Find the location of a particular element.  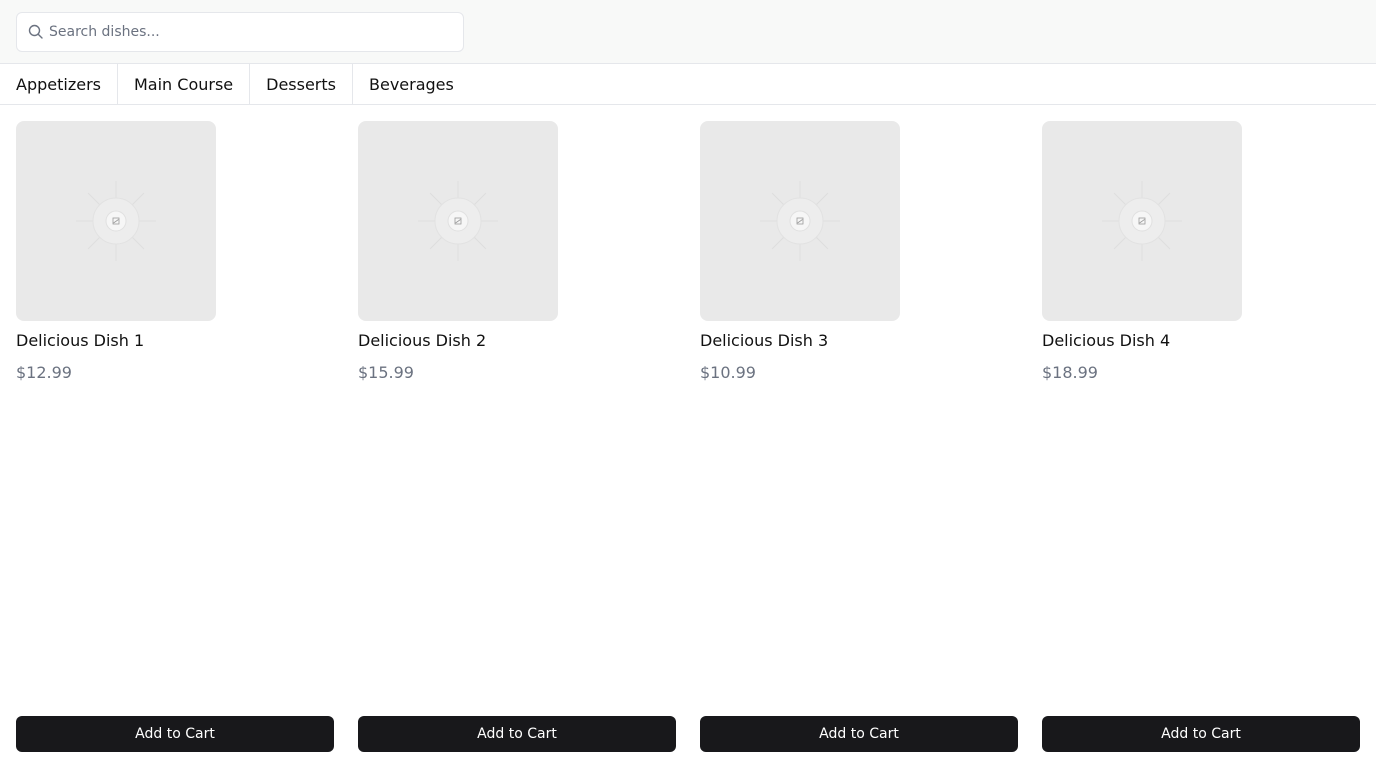

tab-desserts: Desserts is located at coordinates (301, 84).